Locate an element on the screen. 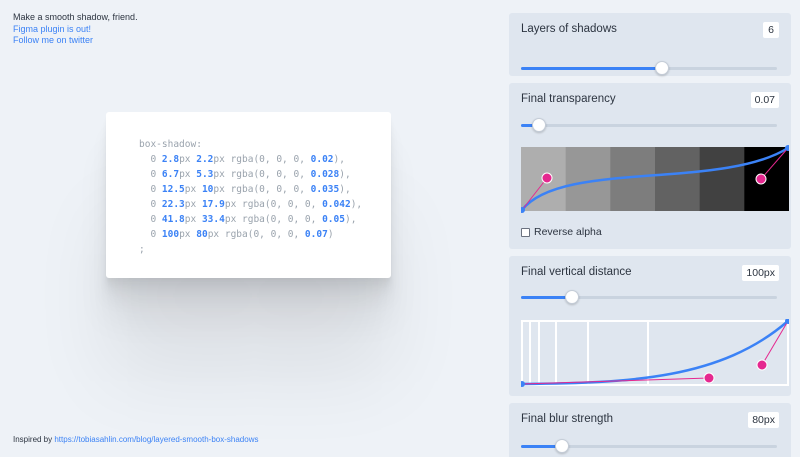 Image resolution: width=800 pixels, height=457 pixels. code-offset-value: 6.7 is located at coordinates (170, 174).